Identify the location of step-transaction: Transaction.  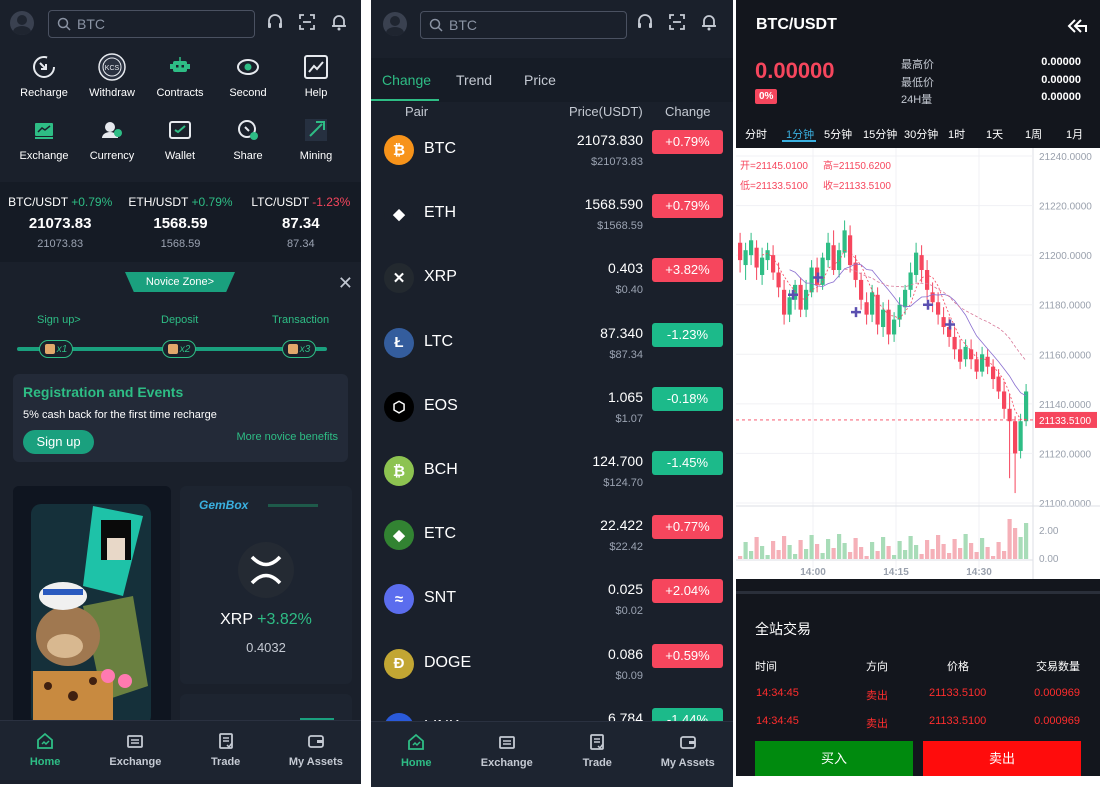
(300, 320).